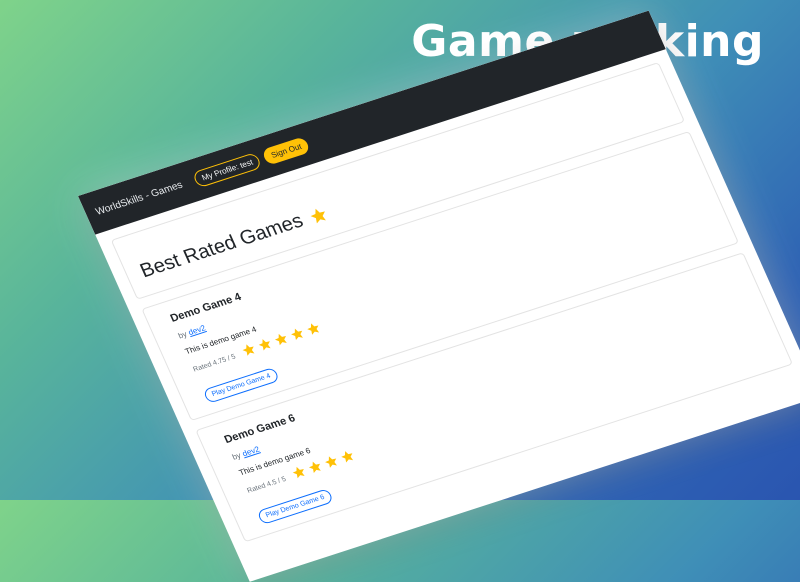 The height and width of the screenshot is (582, 800). I want to click on sign-out-button: Sign Out, so click(286, 150).